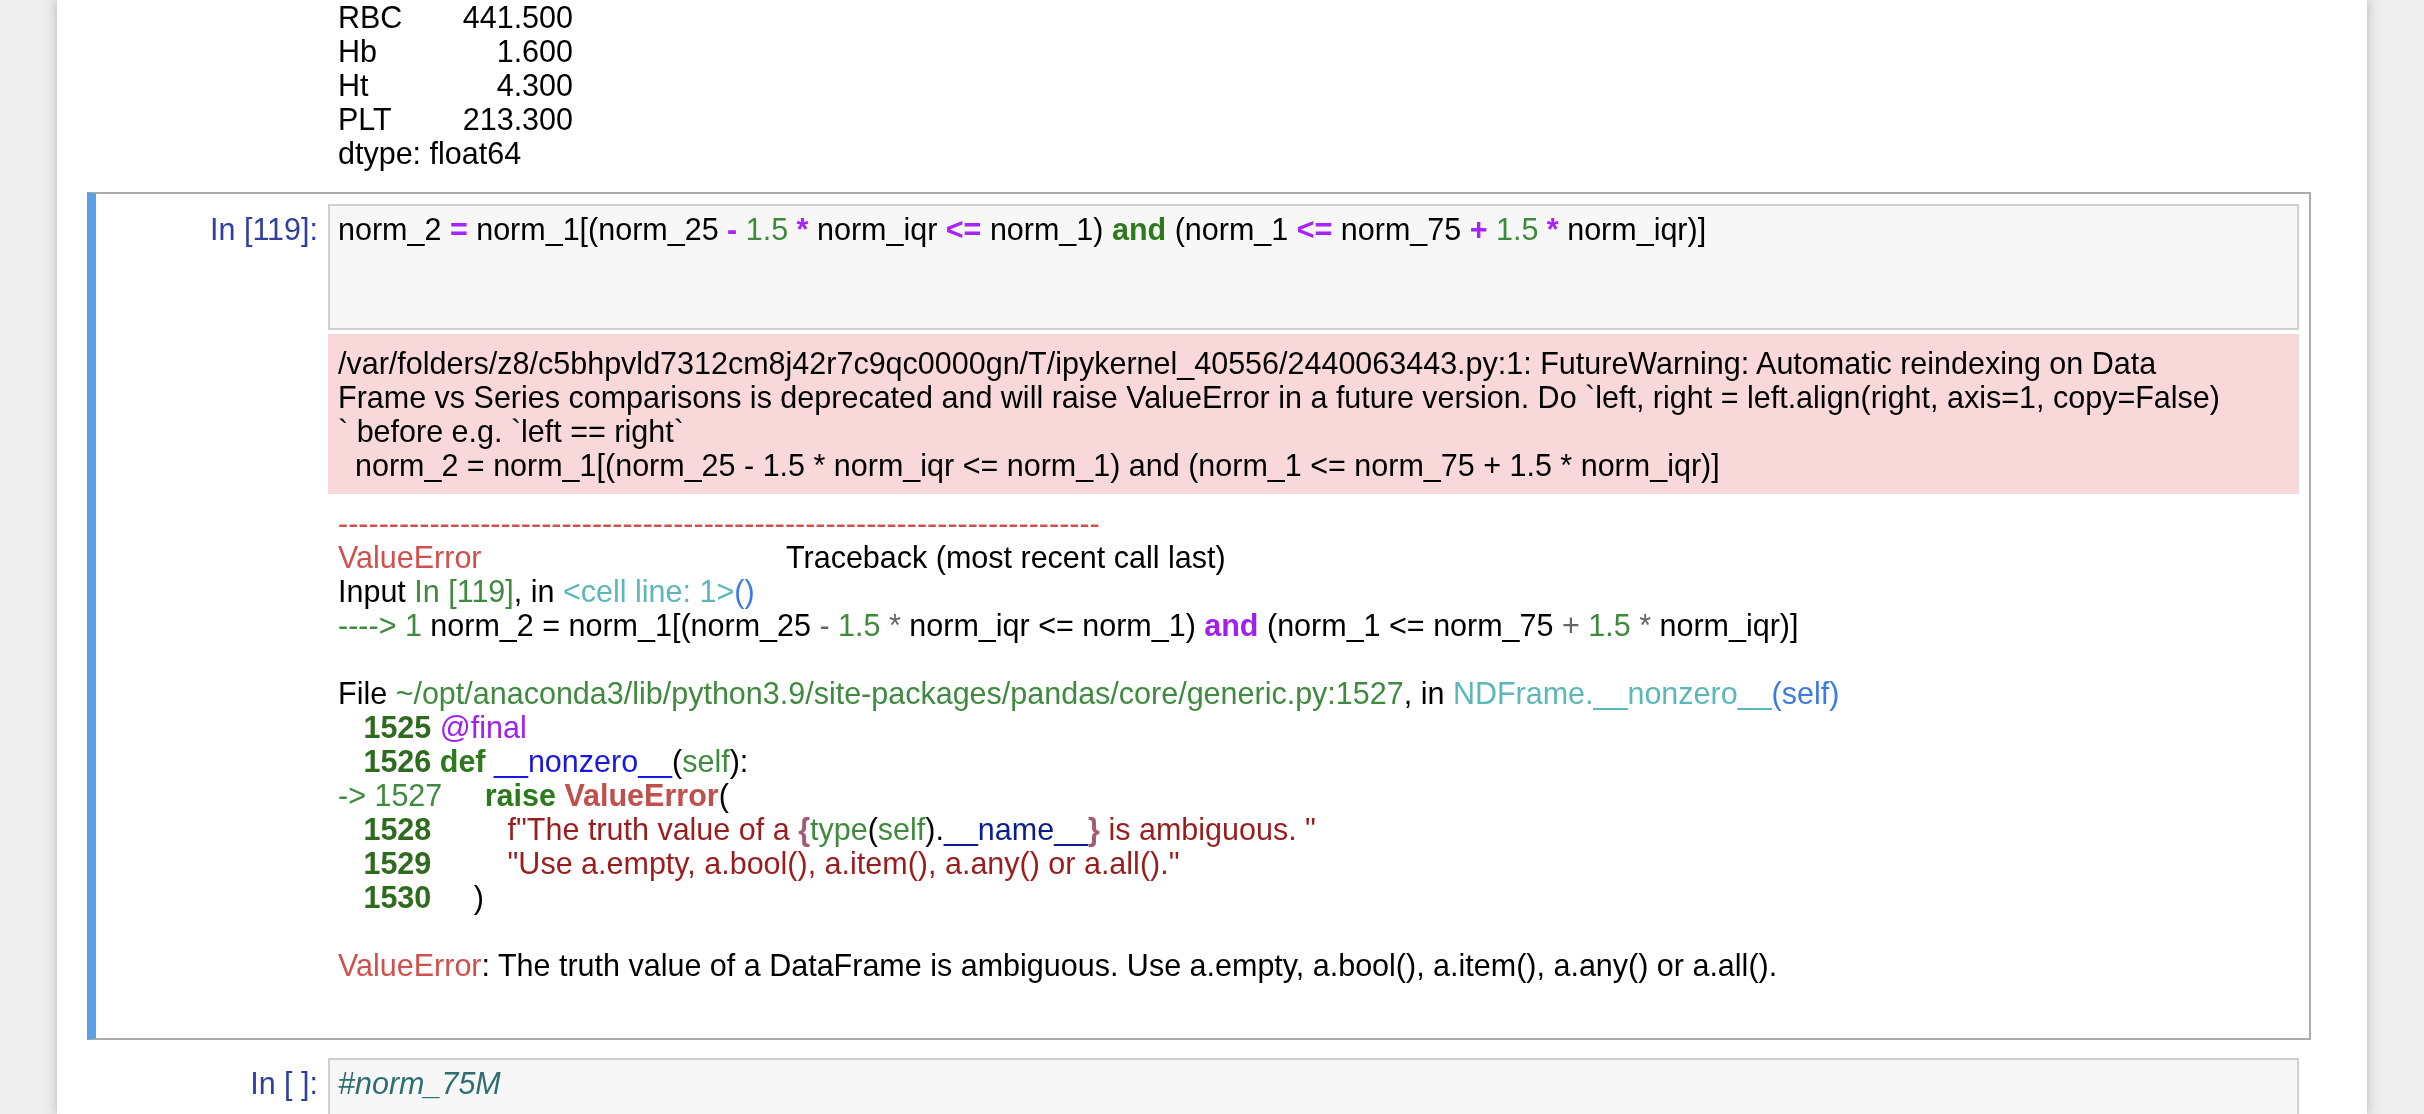 The height and width of the screenshot is (1114, 2424). Describe the element at coordinates (782, 557) in the screenshot. I see `traceback-line: ValueError Traceback (most recent call last)` at that location.